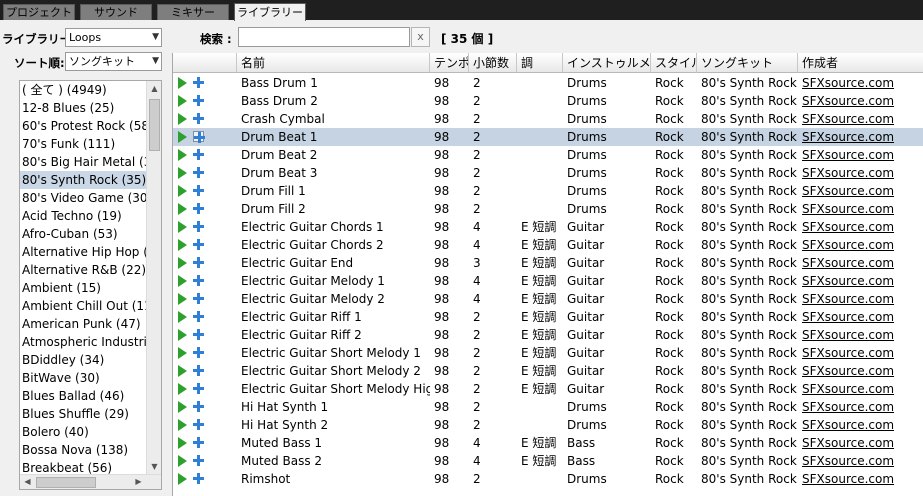  I want to click on category-item: 80's Synth Rock (35), so click(83, 180).